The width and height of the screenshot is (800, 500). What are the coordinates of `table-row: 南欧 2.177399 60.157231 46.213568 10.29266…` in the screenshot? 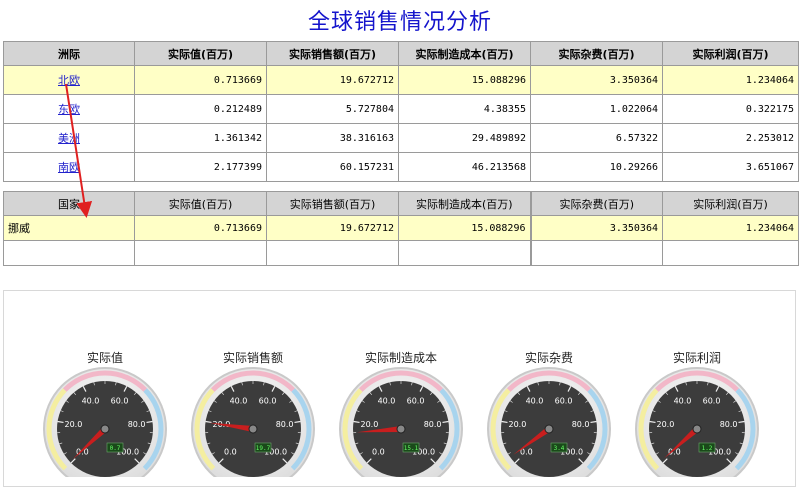 It's located at (401, 167).